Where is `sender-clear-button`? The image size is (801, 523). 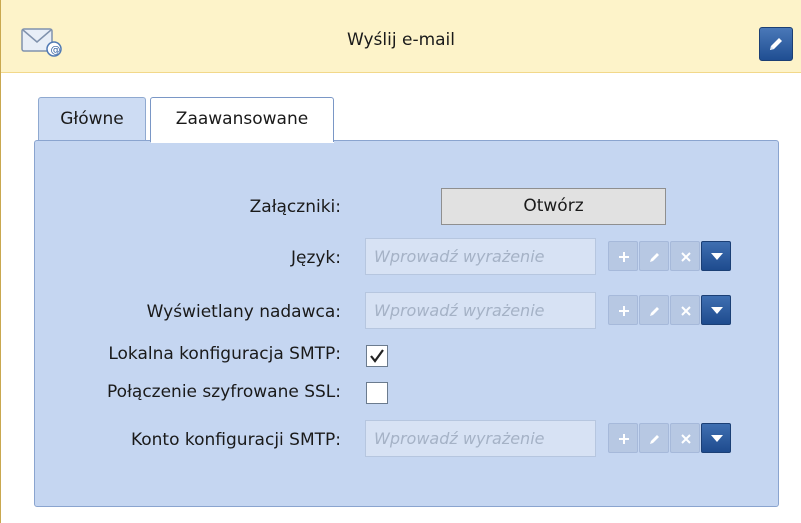 sender-clear-button is located at coordinates (685, 310).